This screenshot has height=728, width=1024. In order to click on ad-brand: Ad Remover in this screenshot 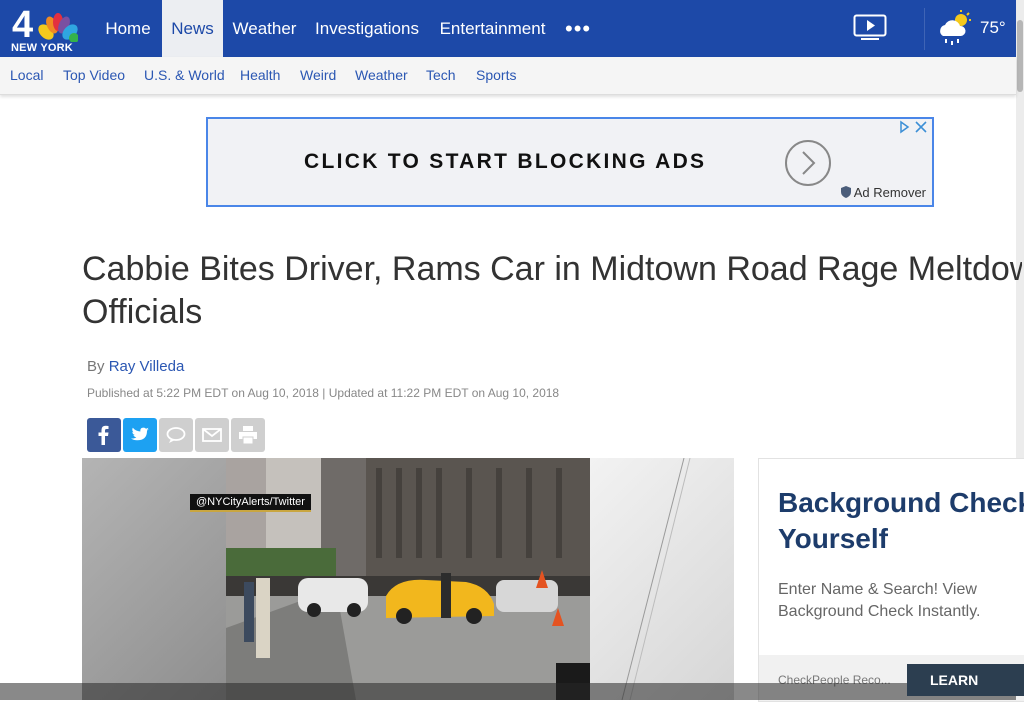, I will do `click(883, 192)`.